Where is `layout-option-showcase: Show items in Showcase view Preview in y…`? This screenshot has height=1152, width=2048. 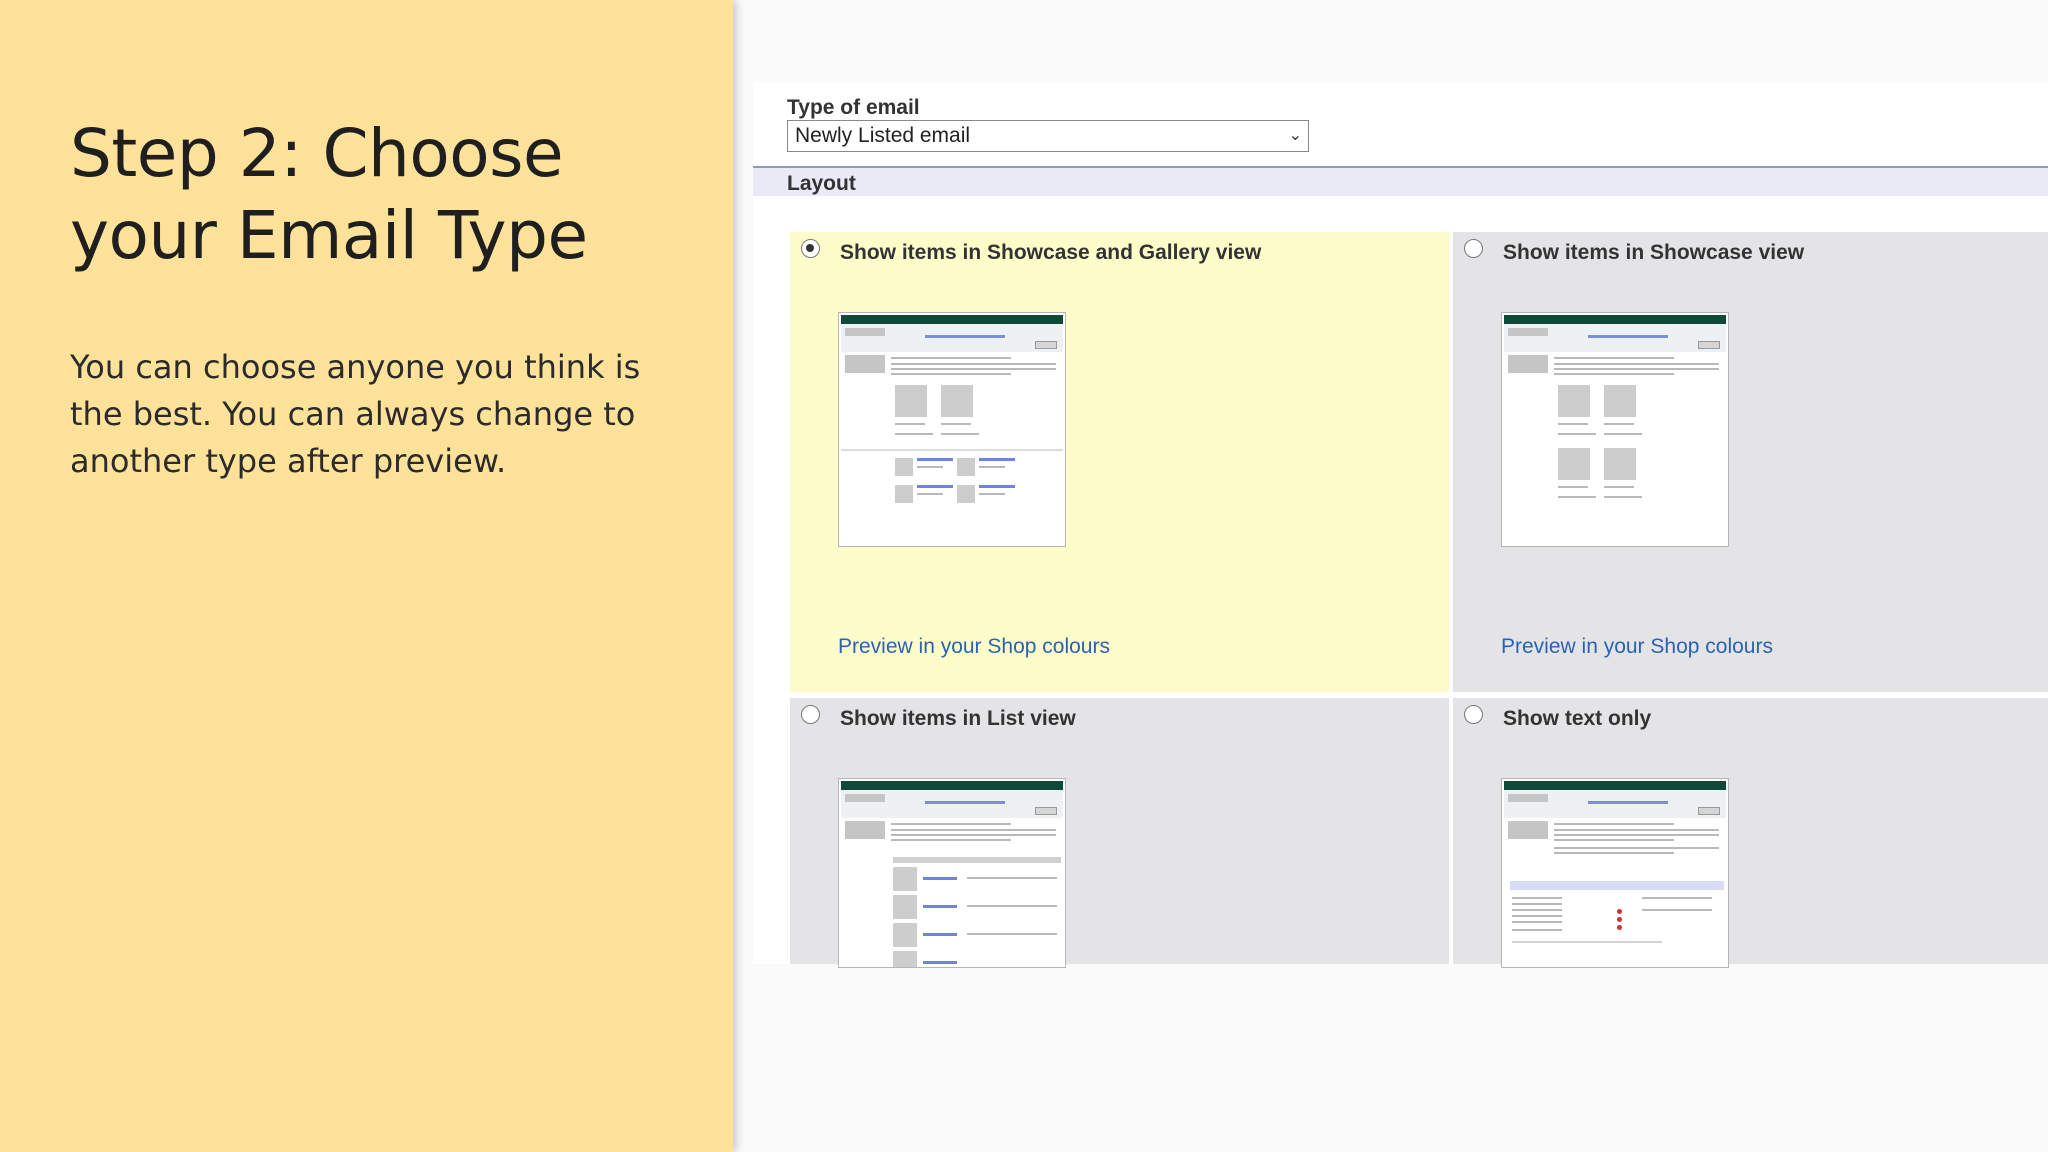
layout-option-showcase: Show items in Showcase view Preview in y… is located at coordinates (1750, 462).